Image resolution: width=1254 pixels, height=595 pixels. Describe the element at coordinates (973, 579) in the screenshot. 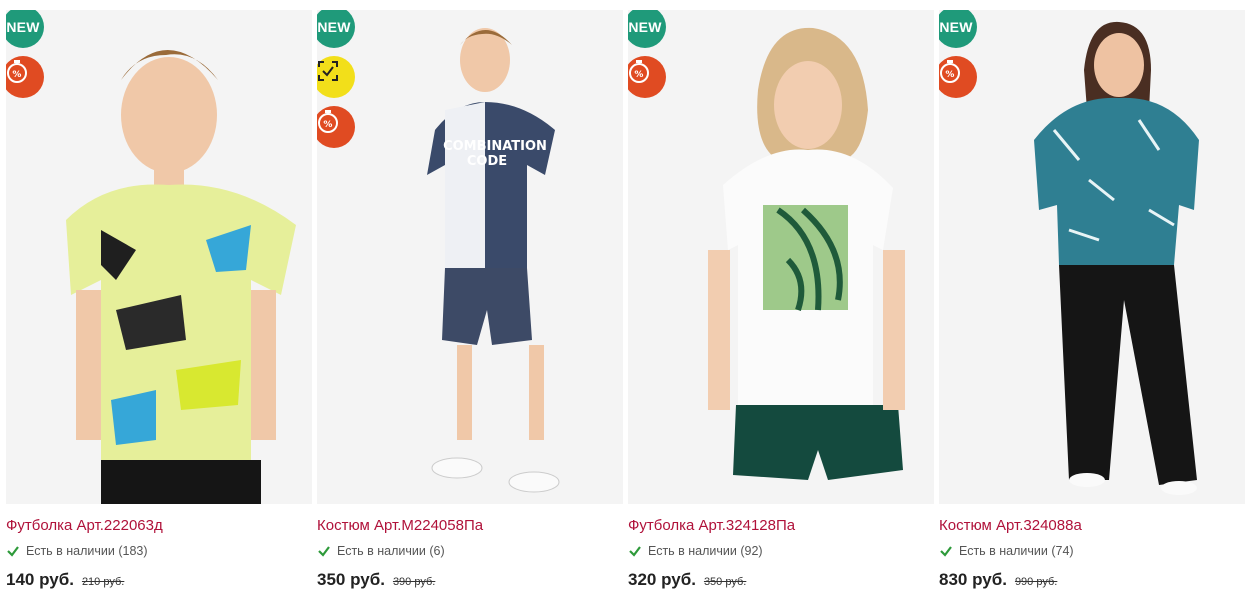

I see `current-price: 830 руб.` at that location.